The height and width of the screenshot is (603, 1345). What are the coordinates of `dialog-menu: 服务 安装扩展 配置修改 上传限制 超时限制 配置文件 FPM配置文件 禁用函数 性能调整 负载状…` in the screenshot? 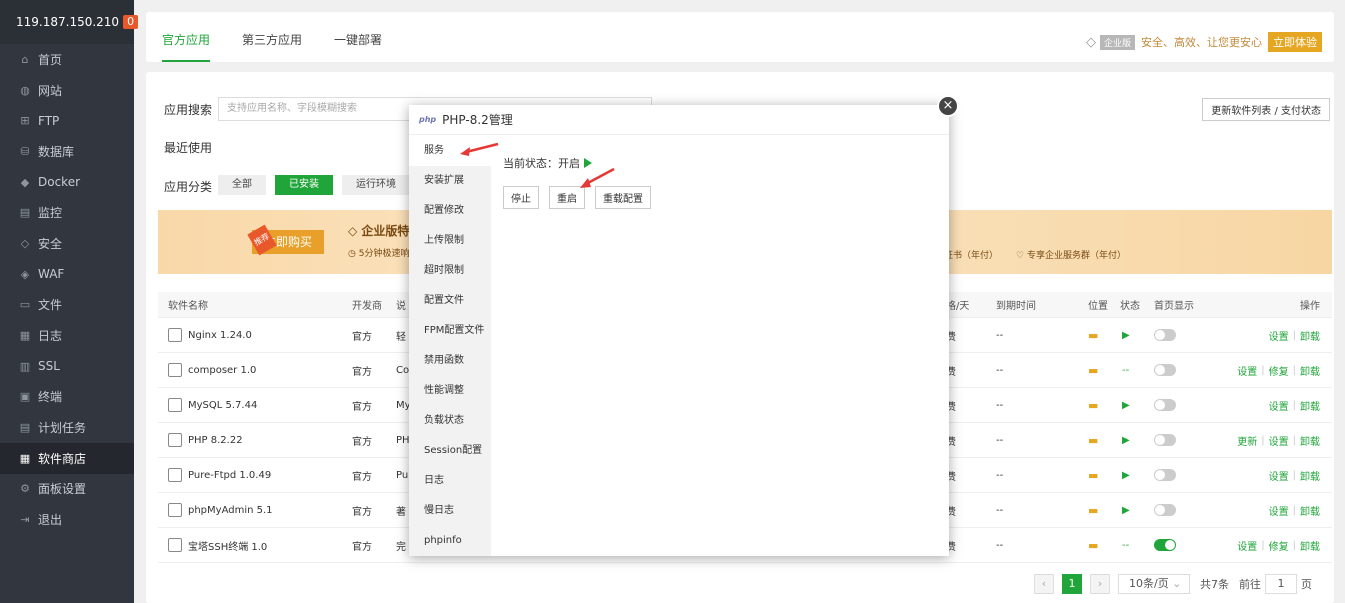 It's located at (450, 346).